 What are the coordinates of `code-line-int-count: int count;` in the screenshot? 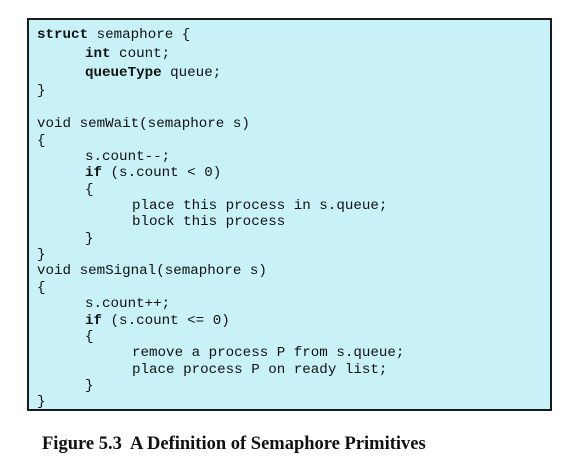 It's located at (128, 54).